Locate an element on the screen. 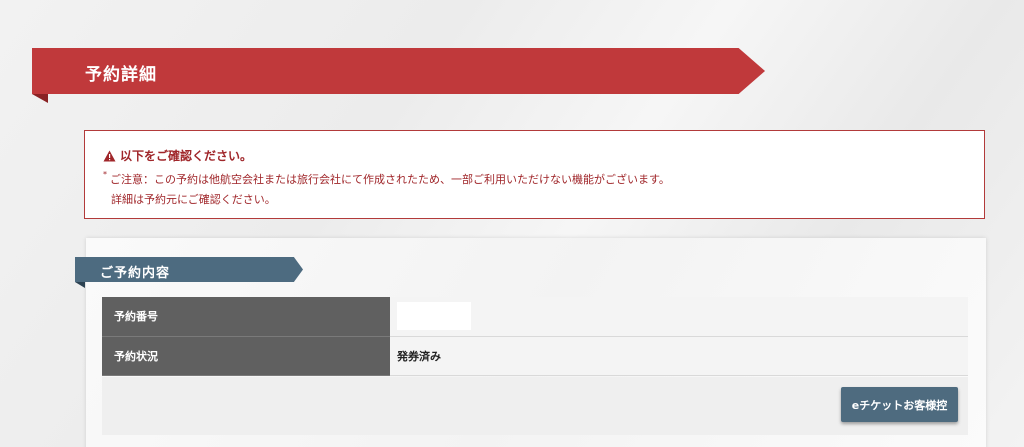 The width and height of the screenshot is (1024, 447). section-header-fold is located at coordinates (80, 285).